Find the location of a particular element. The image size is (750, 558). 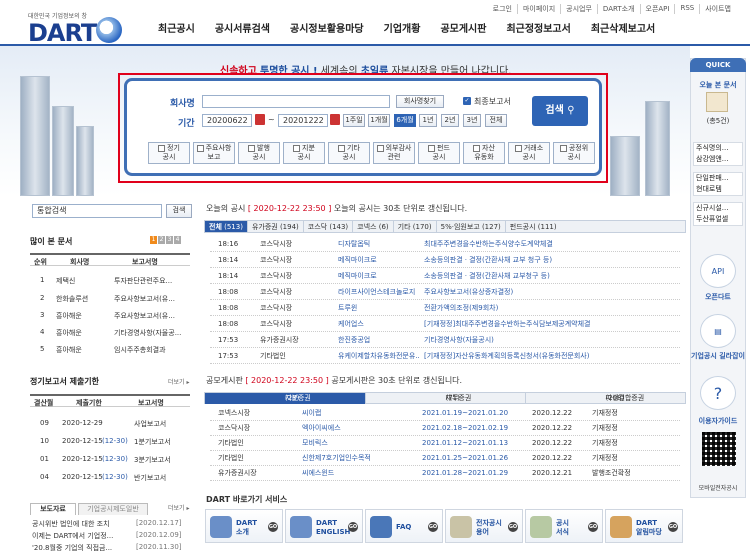

tab-derivative: 파생결합증권 (208) is located at coordinates (605, 398).